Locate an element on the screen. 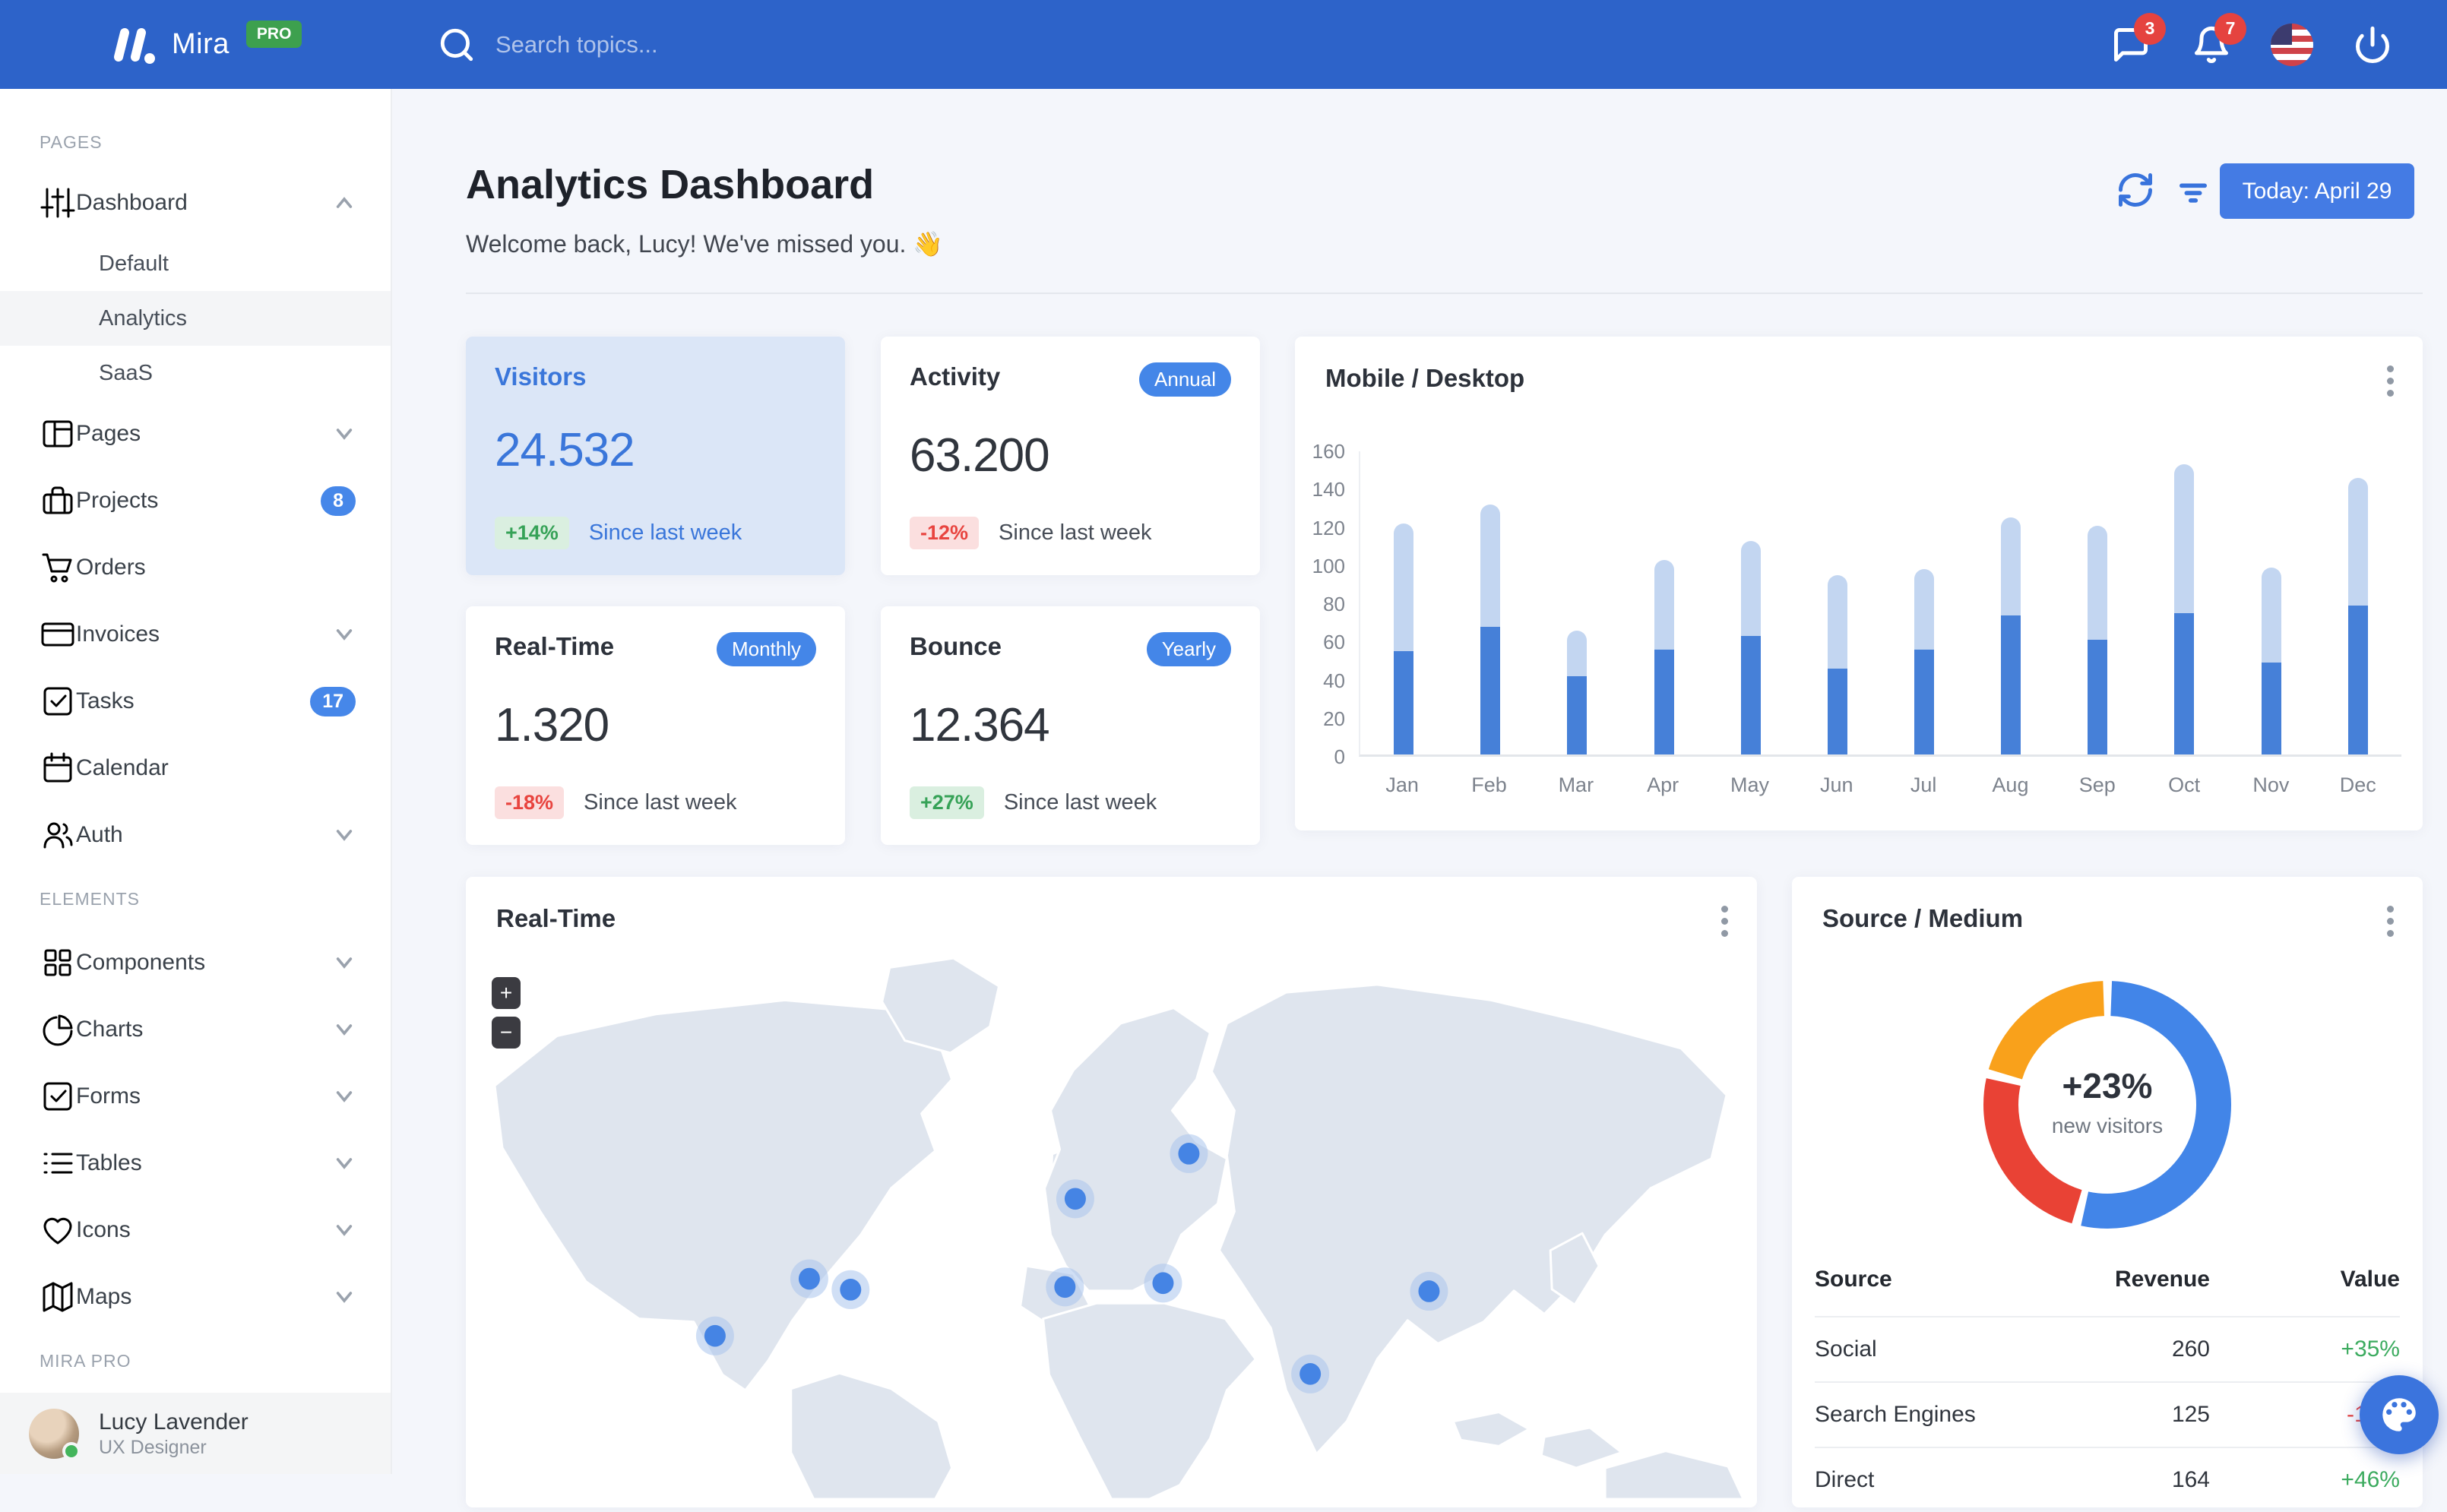 The height and width of the screenshot is (1512, 2447). sidebar-item-maps: Maps is located at coordinates (195, 1297).